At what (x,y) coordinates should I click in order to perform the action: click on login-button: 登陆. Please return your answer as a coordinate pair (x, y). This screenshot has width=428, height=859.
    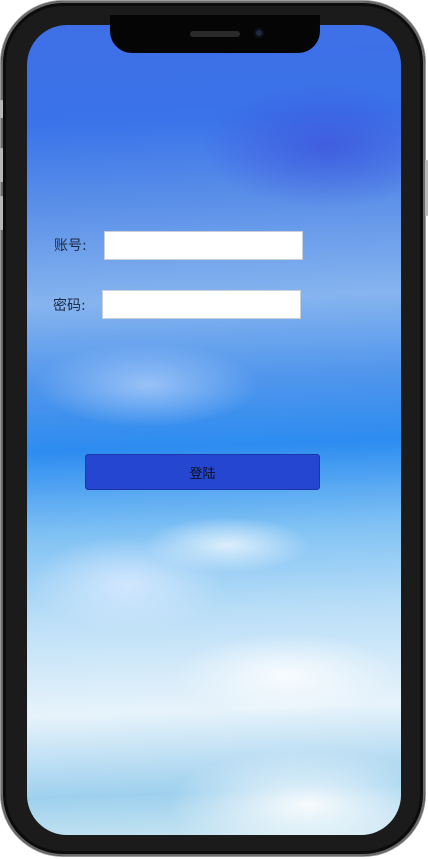
    Looking at the image, I should click on (202, 472).